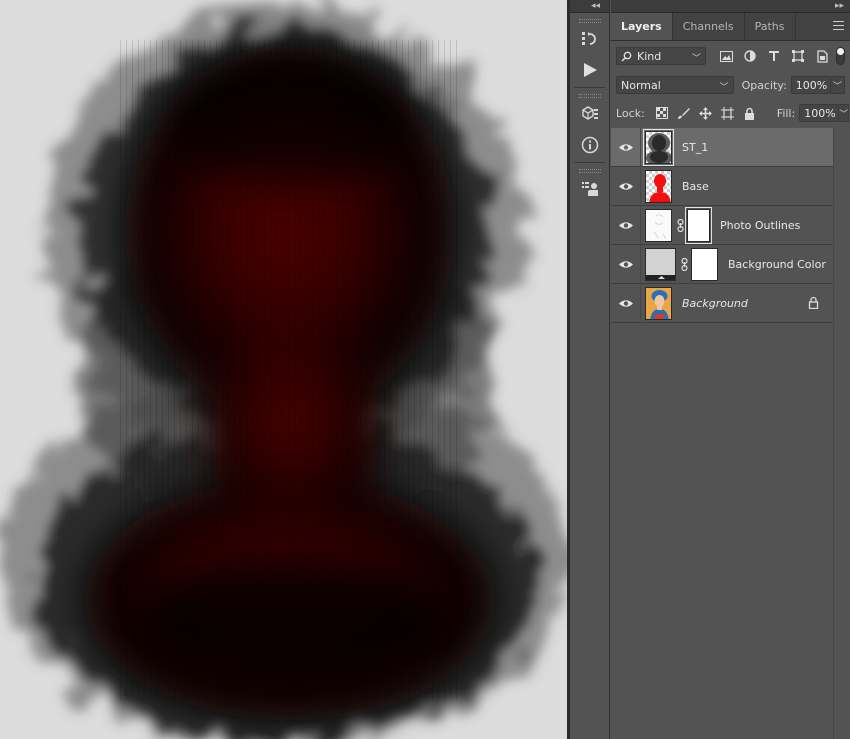 This screenshot has height=739, width=850. I want to click on lock-label: Lock:, so click(630, 113).